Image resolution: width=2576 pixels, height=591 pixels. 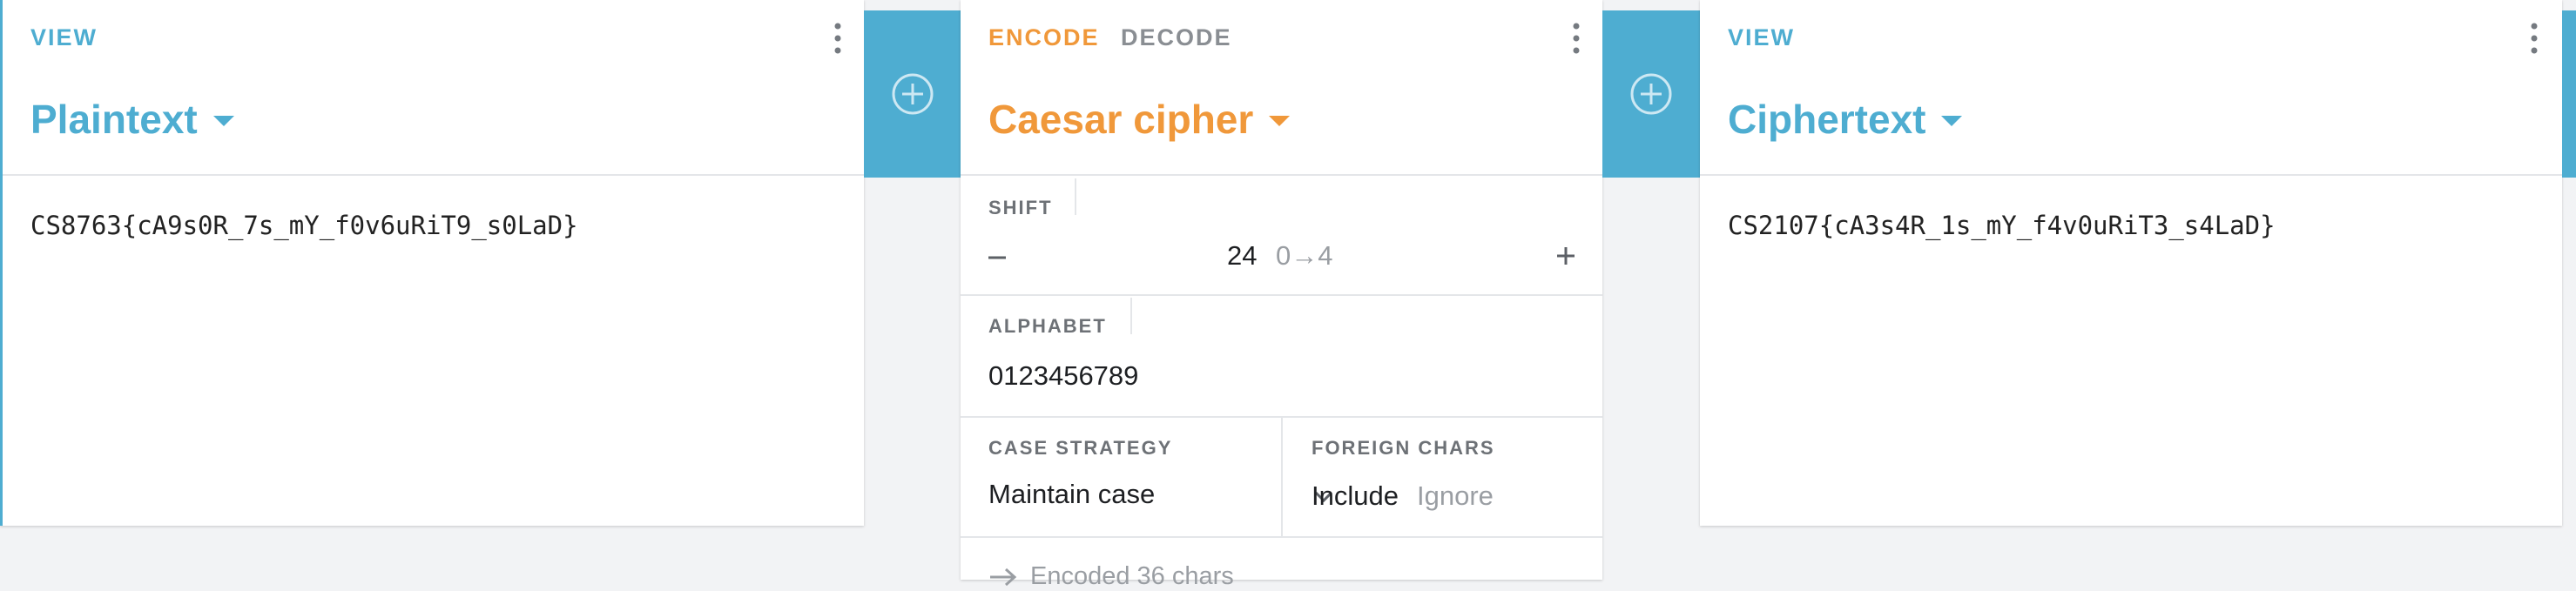 I want to click on shift-label-divider, so click(x=1075, y=196).